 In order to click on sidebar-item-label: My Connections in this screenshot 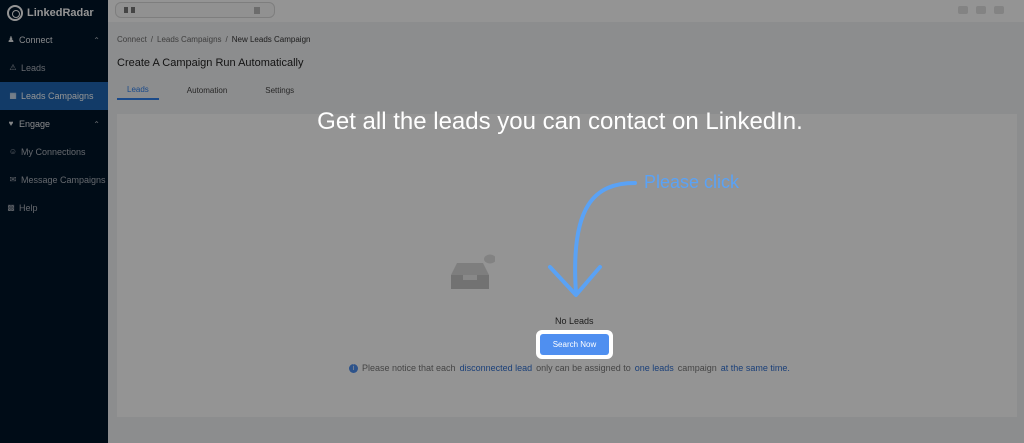, I will do `click(53, 152)`.